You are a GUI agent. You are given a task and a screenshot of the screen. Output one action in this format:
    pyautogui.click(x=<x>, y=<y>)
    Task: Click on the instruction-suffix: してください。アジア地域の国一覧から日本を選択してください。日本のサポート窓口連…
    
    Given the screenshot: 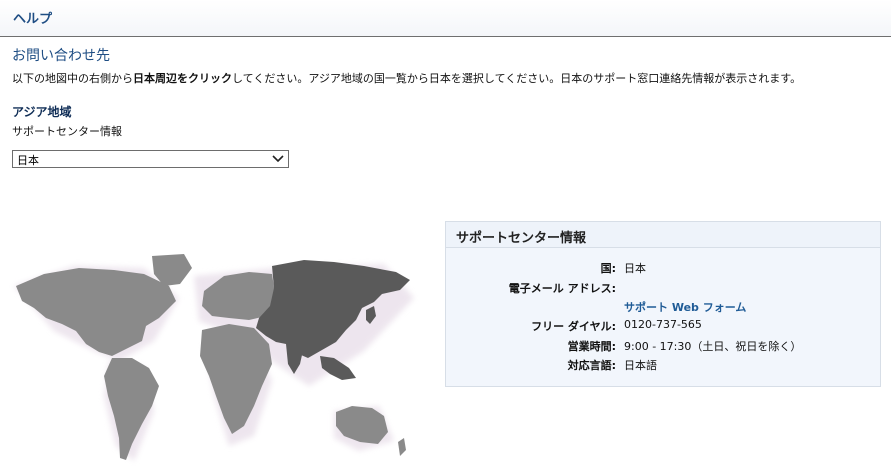 What is the action you would take?
    pyautogui.click(x=517, y=78)
    